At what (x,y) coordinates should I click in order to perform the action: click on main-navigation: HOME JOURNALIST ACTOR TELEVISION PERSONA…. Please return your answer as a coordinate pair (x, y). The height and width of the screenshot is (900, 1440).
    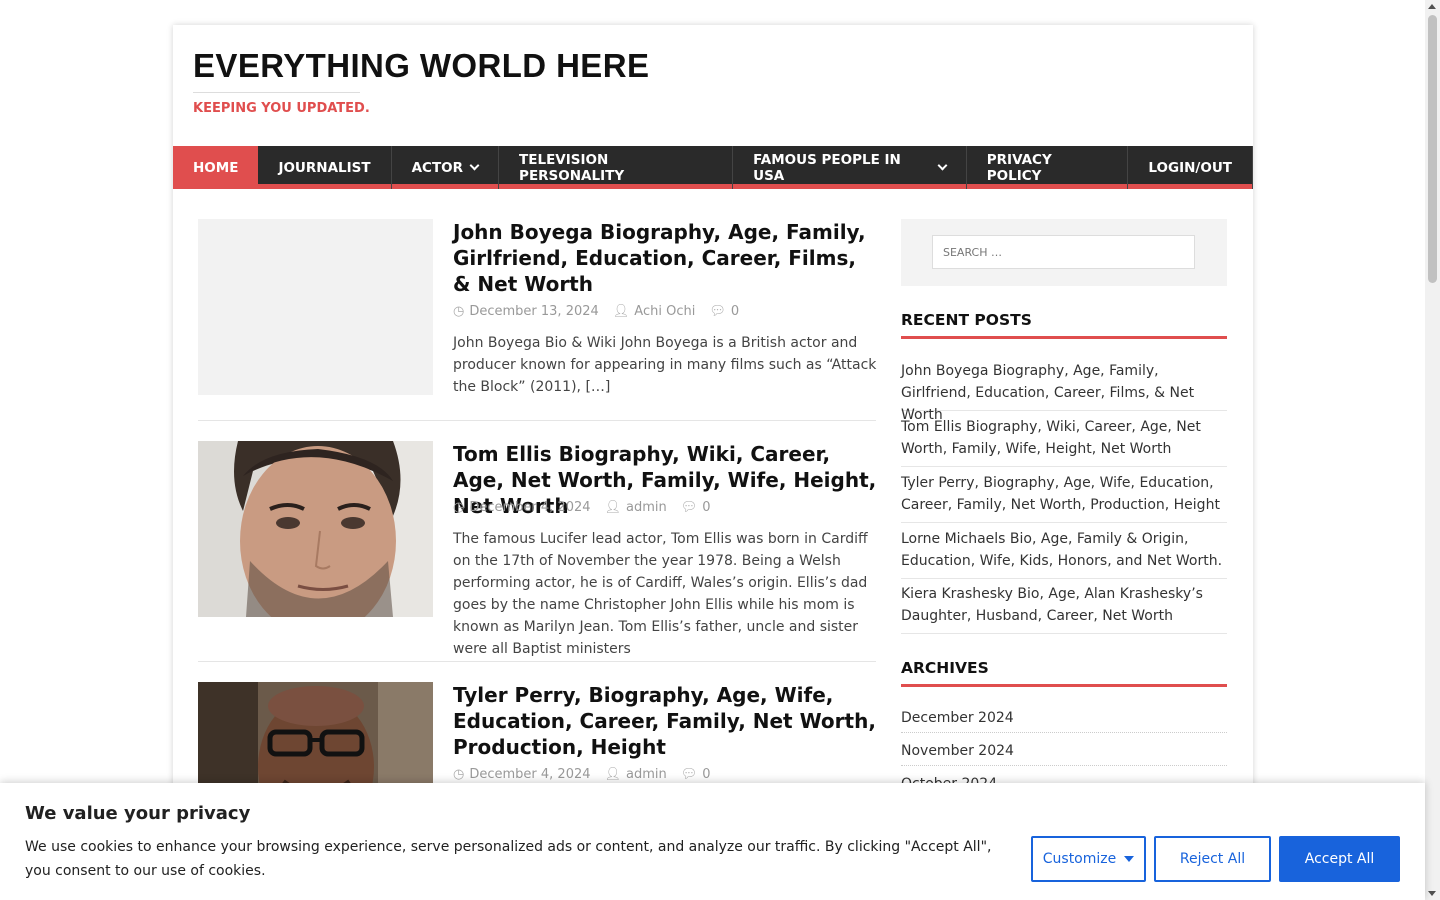
    Looking at the image, I should click on (713, 167).